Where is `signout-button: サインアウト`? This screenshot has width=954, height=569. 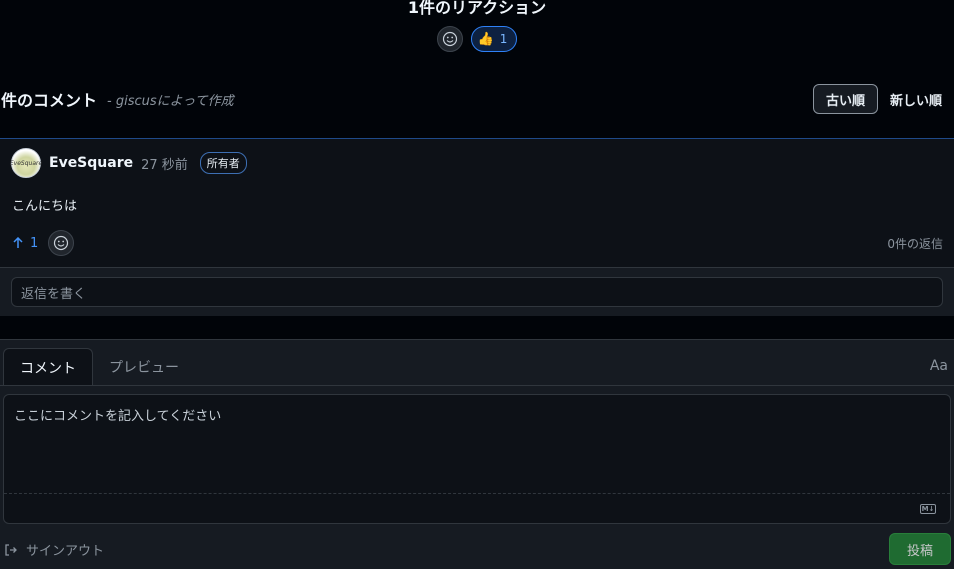
signout-button: サインアウト is located at coordinates (54, 549).